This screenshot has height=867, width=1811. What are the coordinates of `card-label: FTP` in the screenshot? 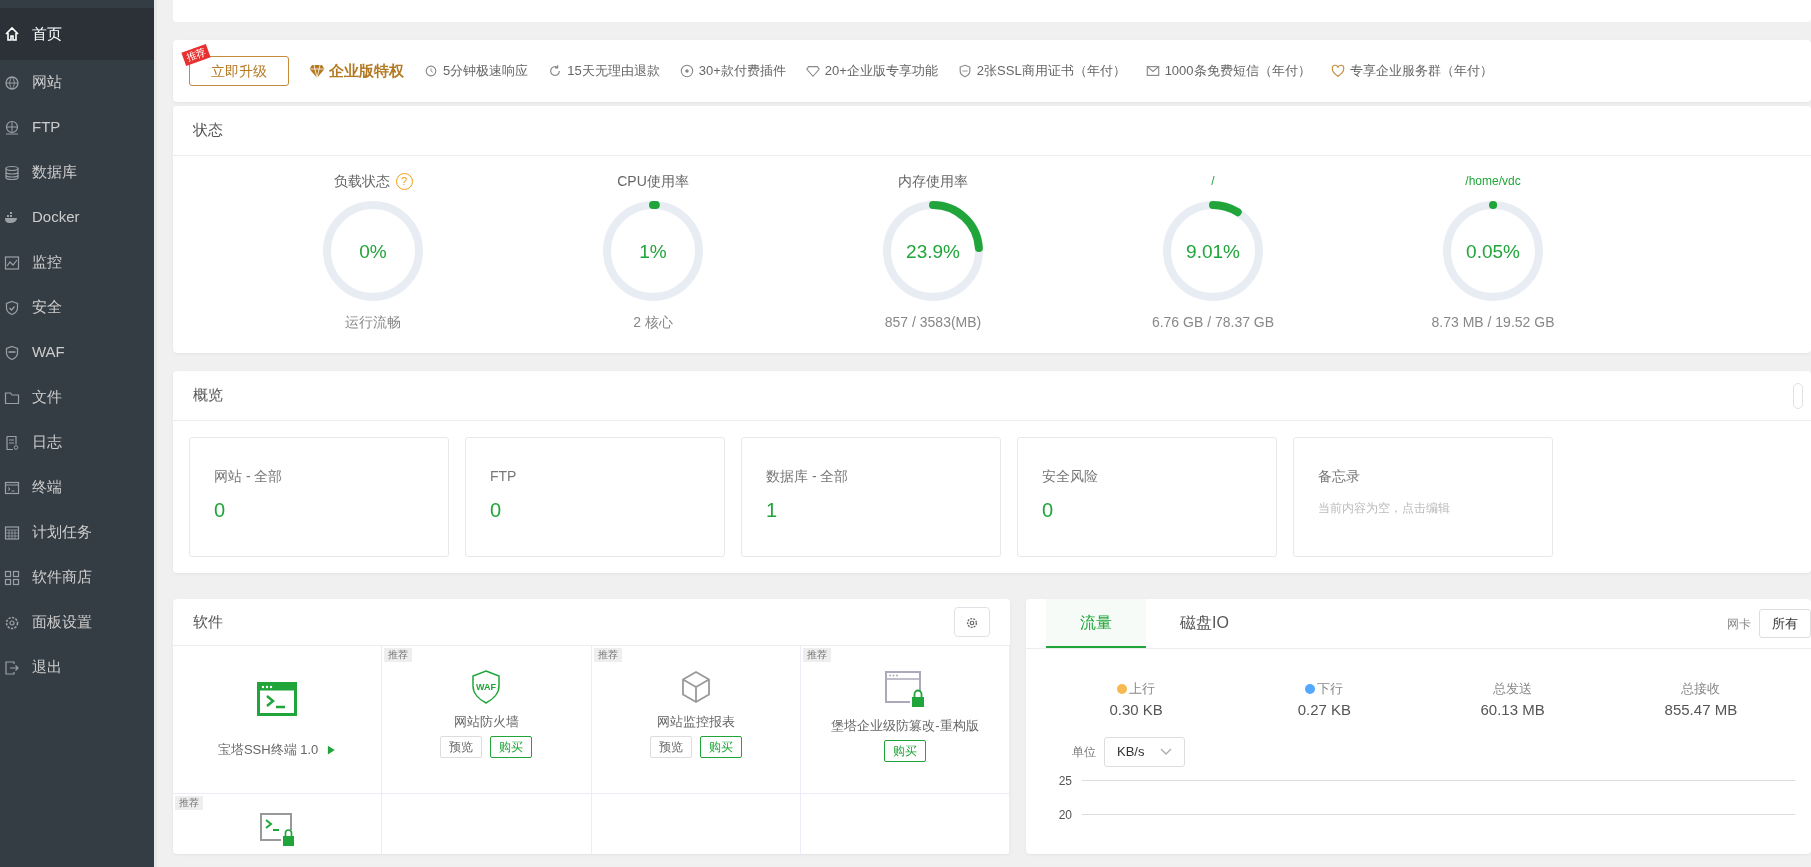 It's located at (504, 476).